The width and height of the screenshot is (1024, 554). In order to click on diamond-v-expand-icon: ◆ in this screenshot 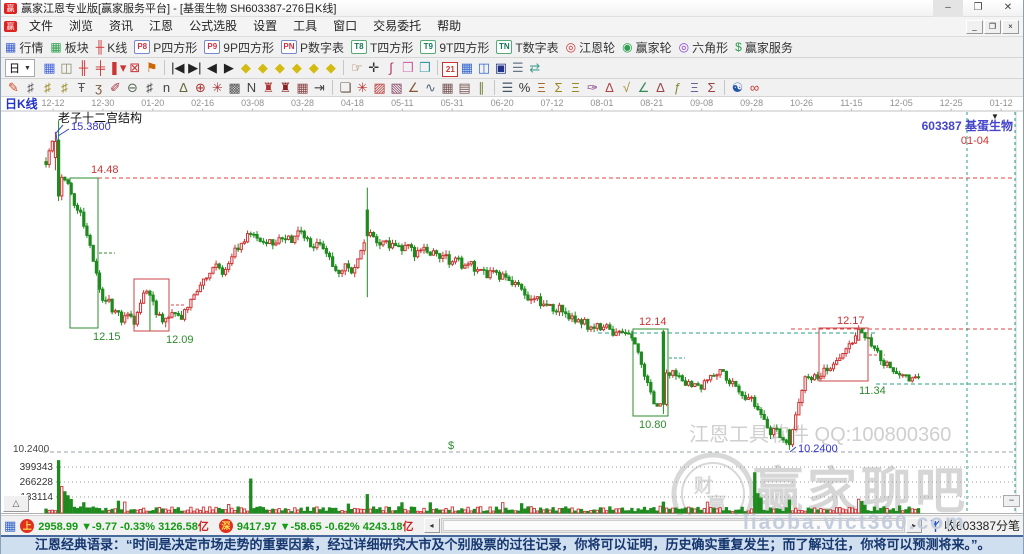, I will do `click(313, 68)`.